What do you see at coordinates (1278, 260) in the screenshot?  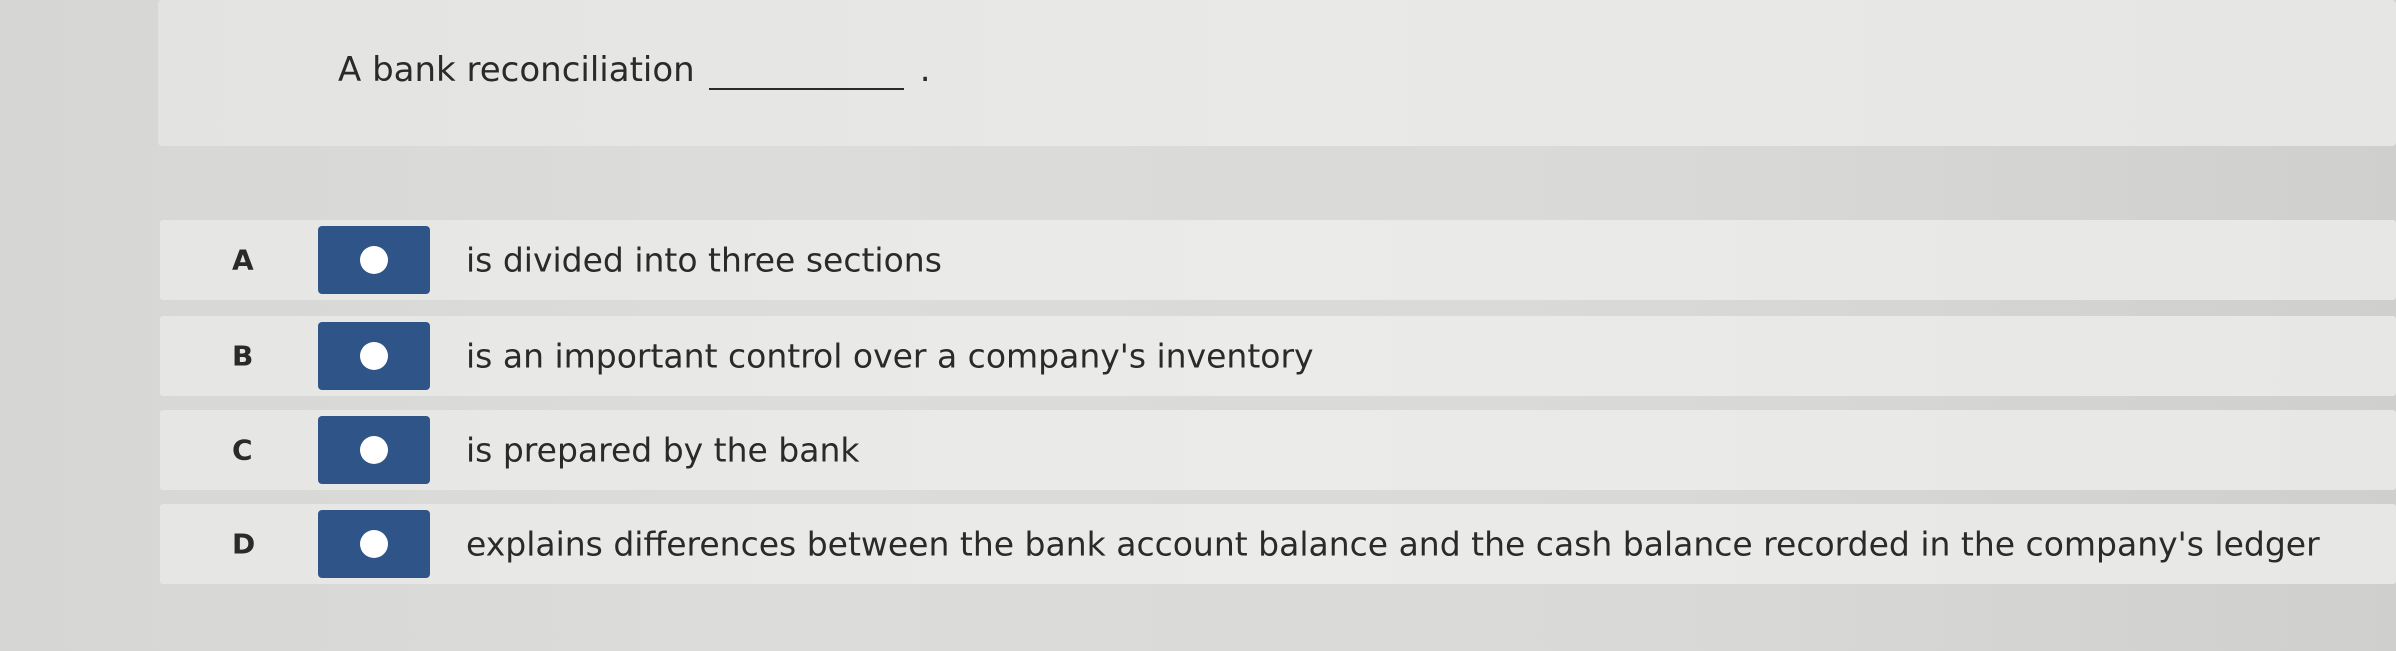 I see `option-a: A is divided into three sections` at bounding box center [1278, 260].